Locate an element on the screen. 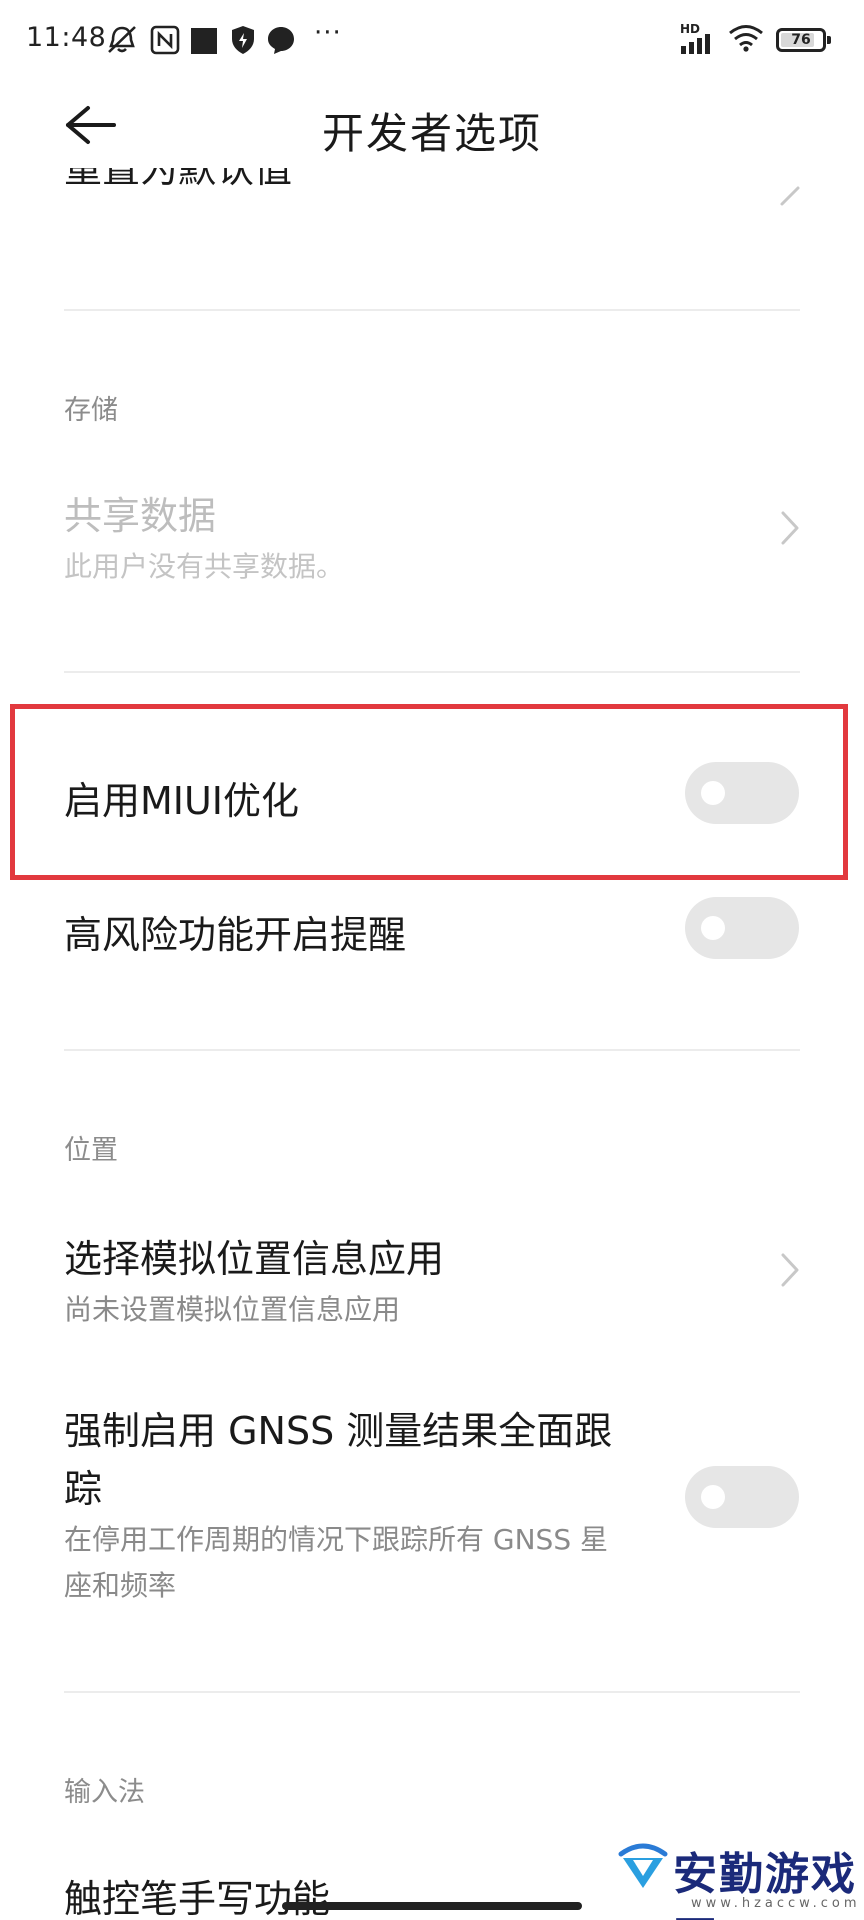  force-gnss-subtitle-line2: 座和频率 is located at coordinates (120, 1585).